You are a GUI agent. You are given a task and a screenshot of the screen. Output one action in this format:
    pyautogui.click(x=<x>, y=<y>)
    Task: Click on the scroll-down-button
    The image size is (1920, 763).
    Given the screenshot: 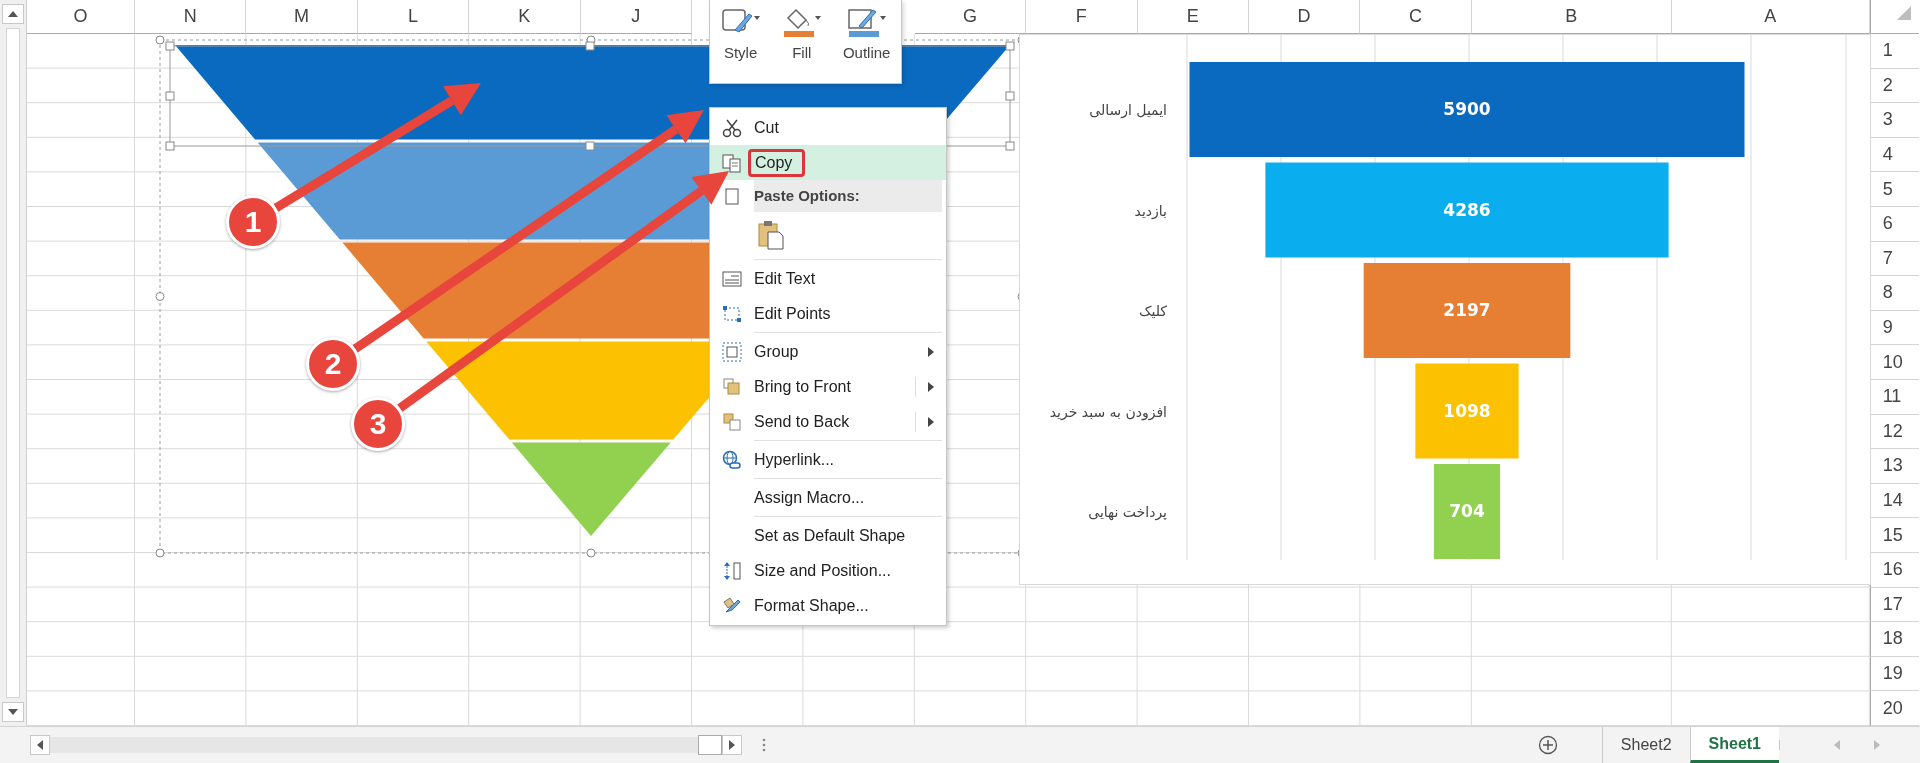 What is the action you would take?
    pyautogui.click(x=13, y=712)
    